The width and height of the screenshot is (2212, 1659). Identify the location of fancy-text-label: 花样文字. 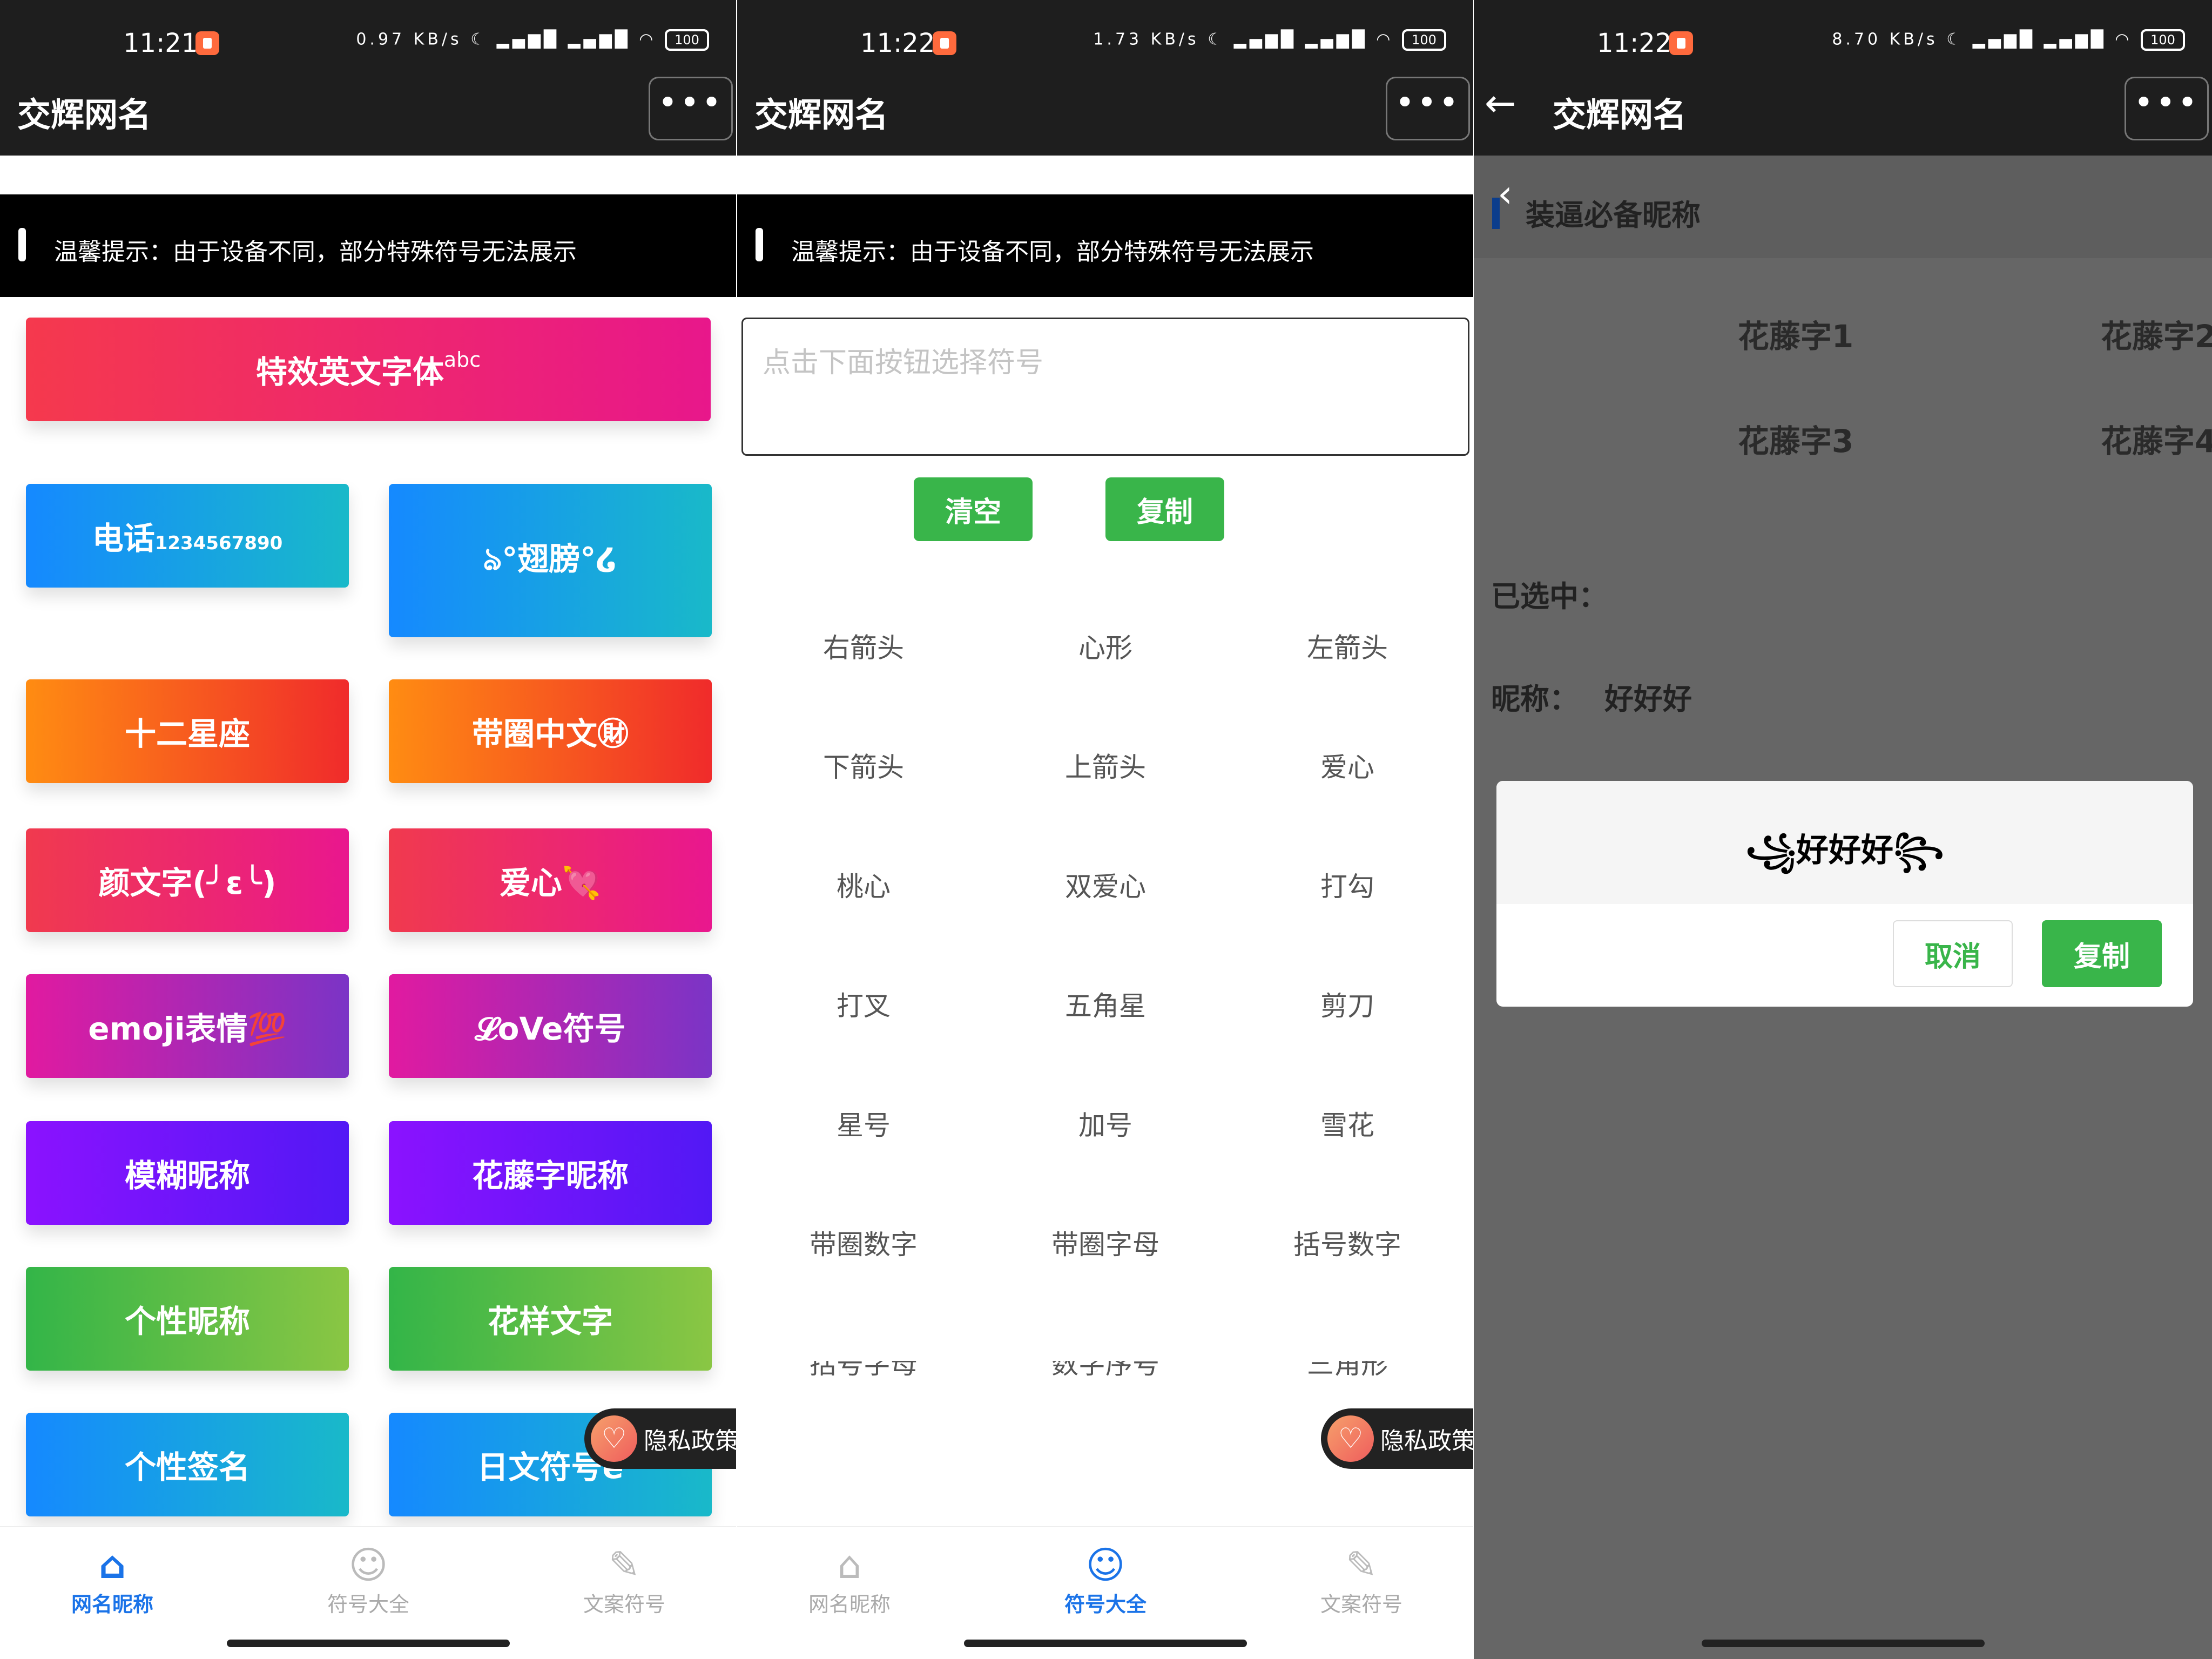
(550, 1321).